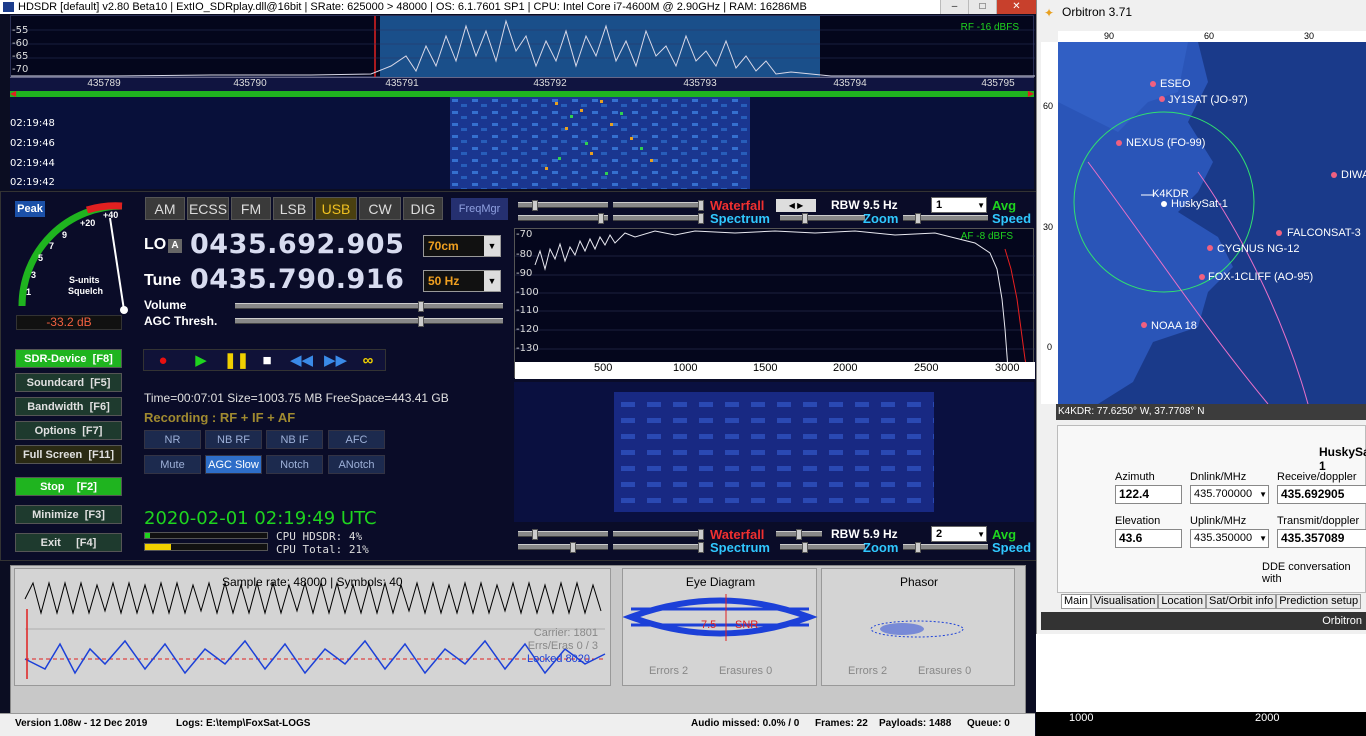  I want to click on tune-frequency: 0435.790.916, so click(297, 279).